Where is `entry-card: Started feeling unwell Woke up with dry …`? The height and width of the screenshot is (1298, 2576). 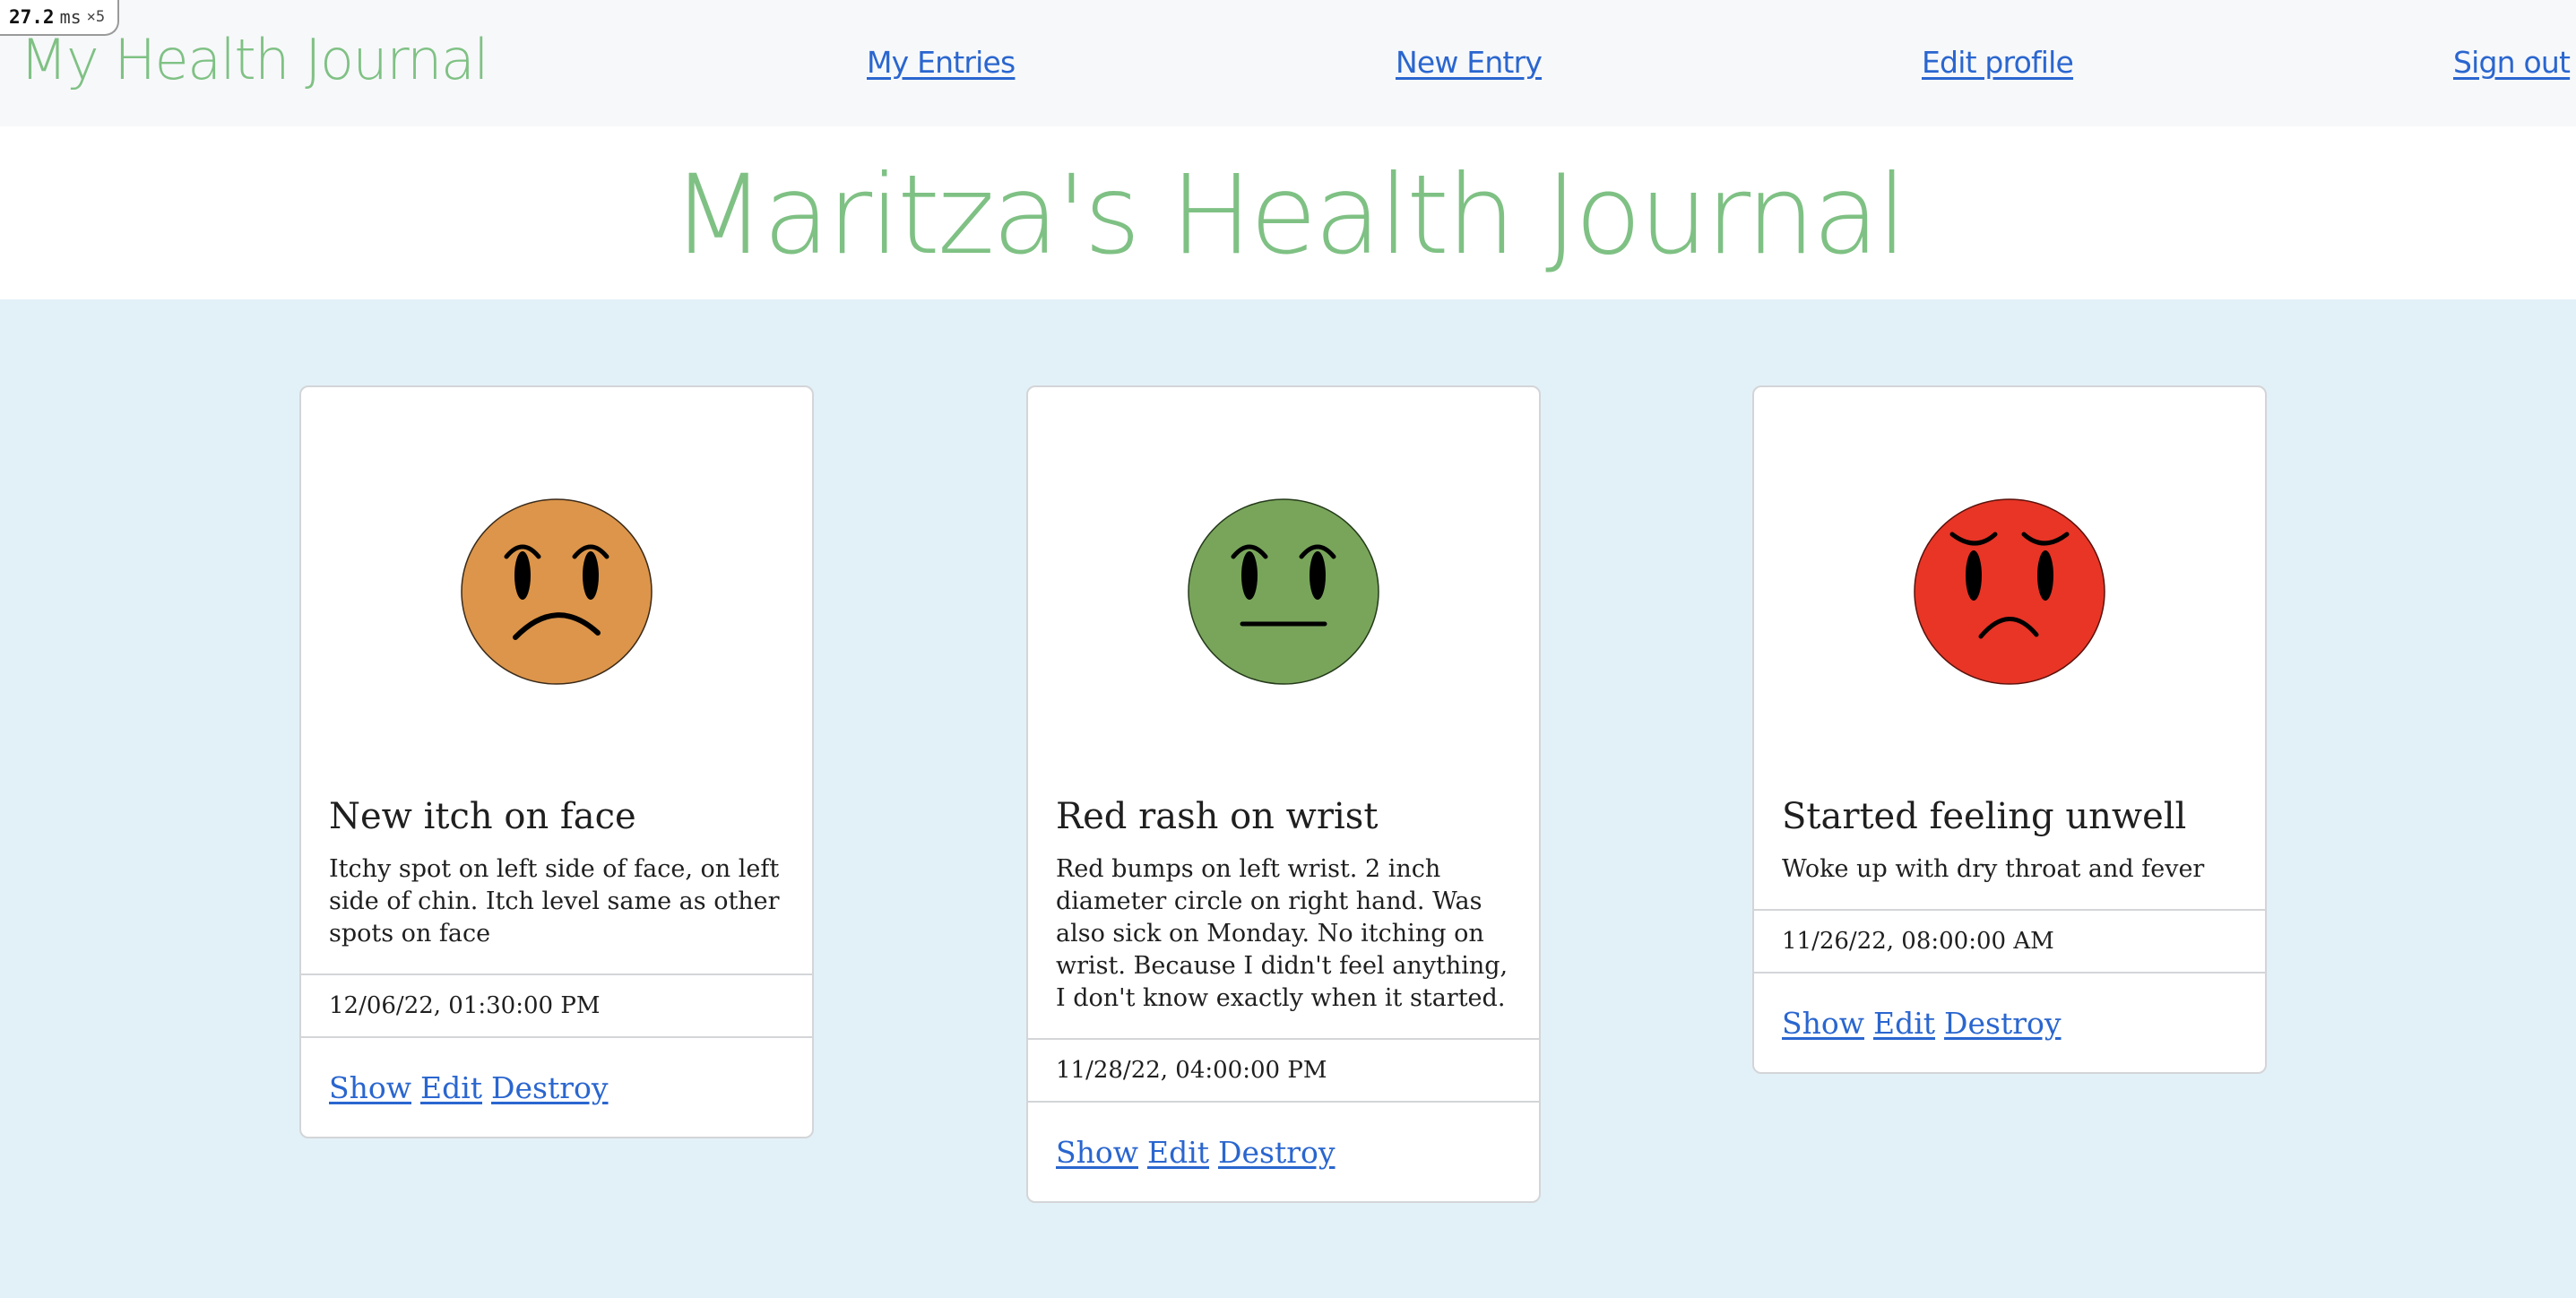
entry-card: Started feeling unwell Woke up with dry … is located at coordinates (2009, 730).